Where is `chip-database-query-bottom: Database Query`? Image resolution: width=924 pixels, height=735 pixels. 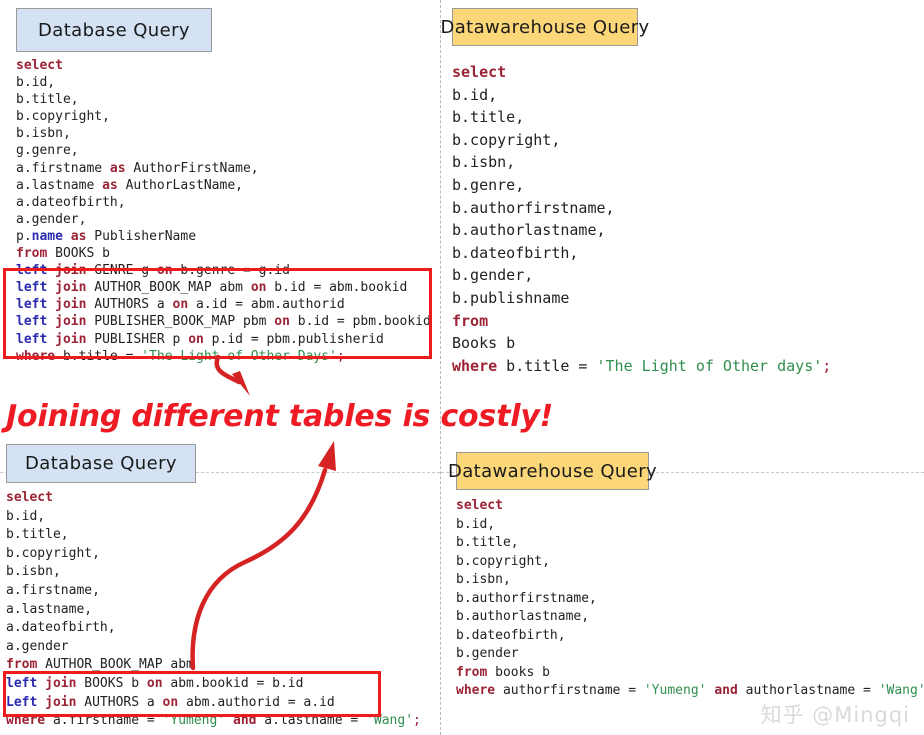 chip-database-query-bottom: Database Query is located at coordinates (101, 463).